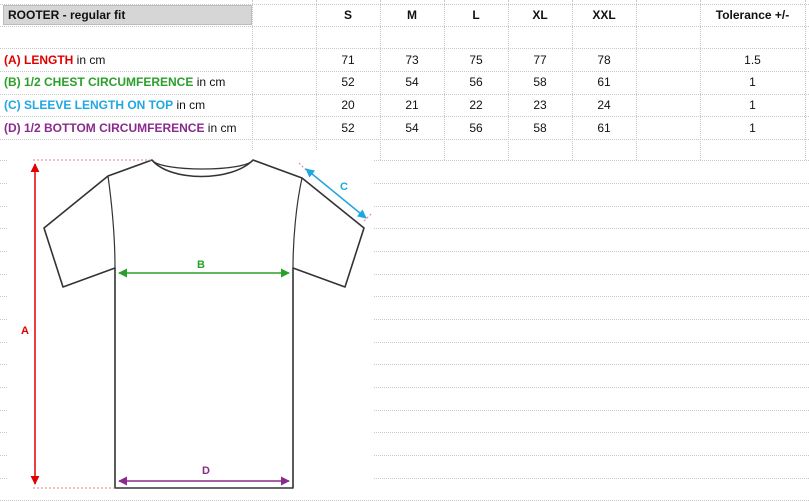  I want to click on cell-bottom-l: 56, so click(476, 128).